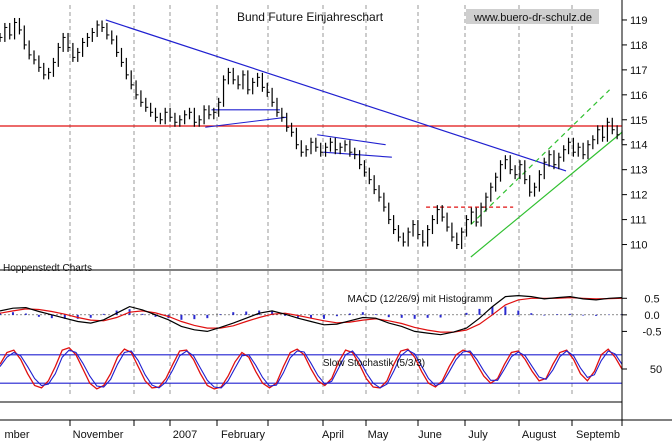 The height and width of the screenshot is (441, 672). Describe the element at coordinates (598, 435) in the screenshot. I see `x-label-9: Septemb` at that location.